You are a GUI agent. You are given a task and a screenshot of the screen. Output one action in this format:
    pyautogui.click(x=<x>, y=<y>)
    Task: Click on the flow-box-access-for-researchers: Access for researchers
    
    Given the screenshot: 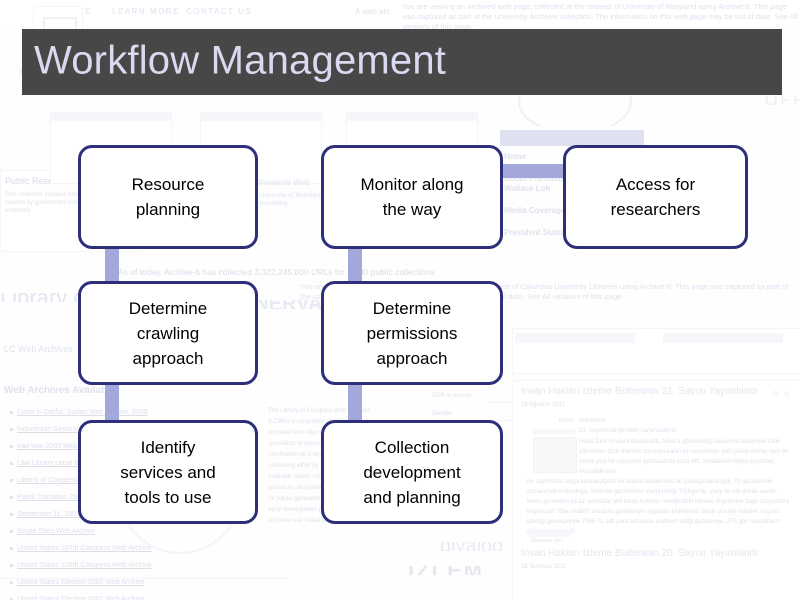 What is the action you would take?
    pyautogui.click(x=655, y=197)
    